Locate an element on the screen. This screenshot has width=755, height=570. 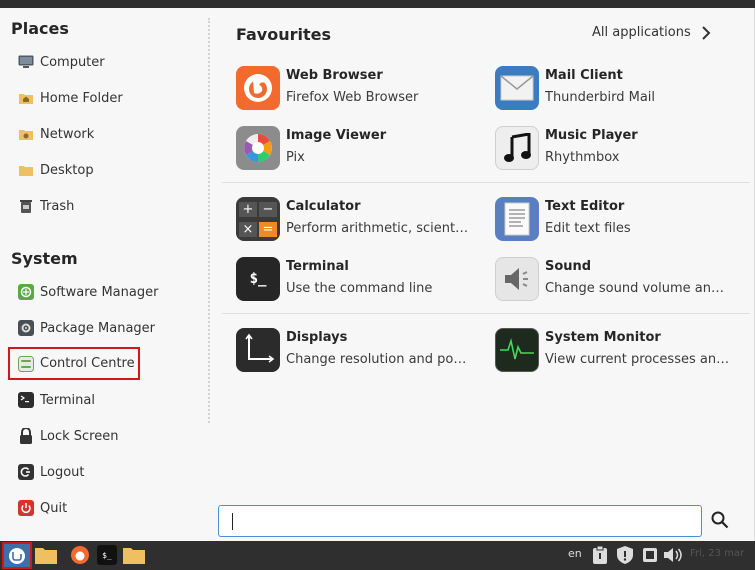
system-item-software-manager: Software Manager is located at coordinates (105, 292).